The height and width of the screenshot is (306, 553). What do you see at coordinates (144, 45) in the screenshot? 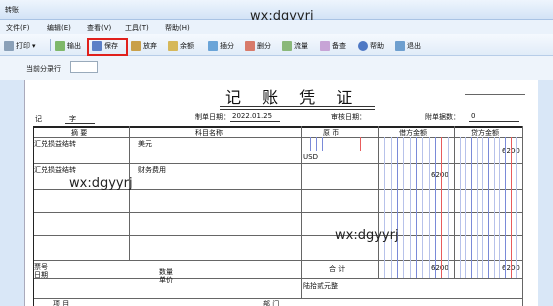
I see `discard-button: 放弃` at bounding box center [144, 45].